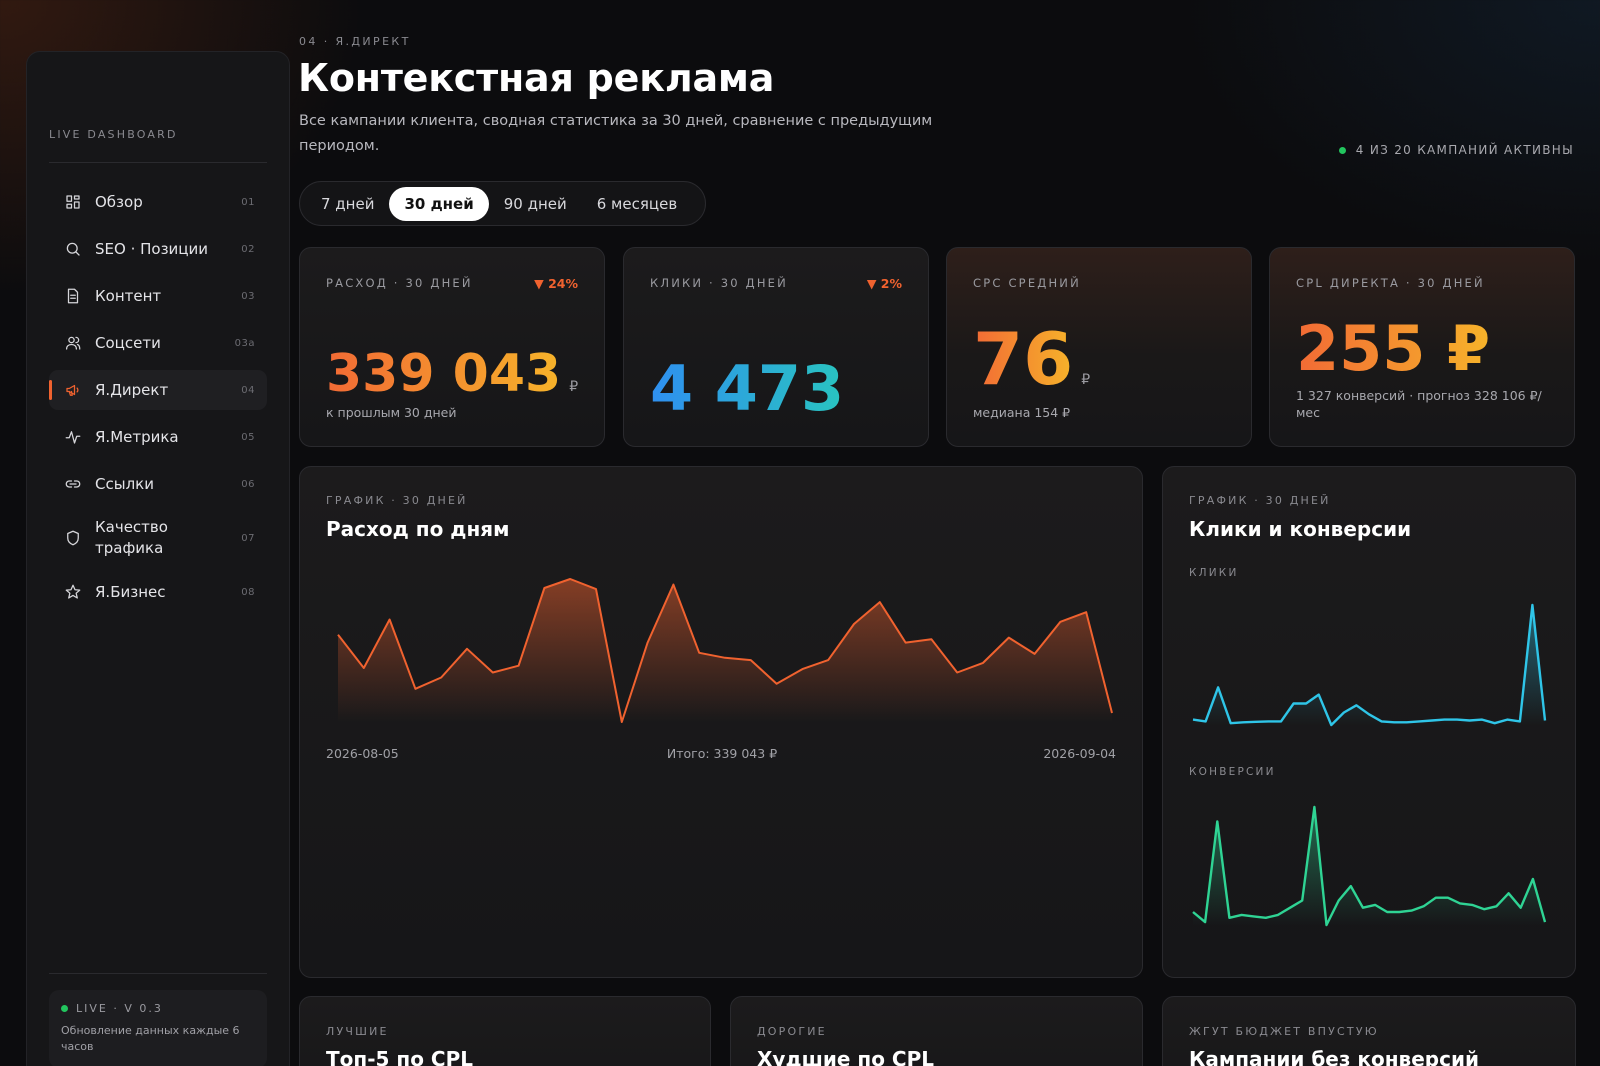 The image size is (1600, 1066). What do you see at coordinates (391, 412) in the screenshot?
I see `kpi-sub: к прошлым 30 дней` at bounding box center [391, 412].